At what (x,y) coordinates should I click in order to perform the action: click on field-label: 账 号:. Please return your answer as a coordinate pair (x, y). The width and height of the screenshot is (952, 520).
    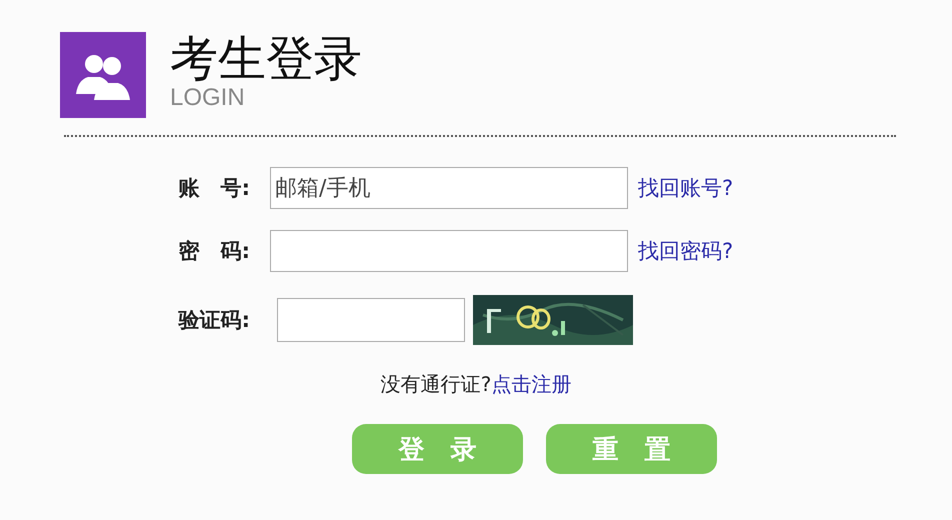
    Looking at the image, I should click on (214, 188).